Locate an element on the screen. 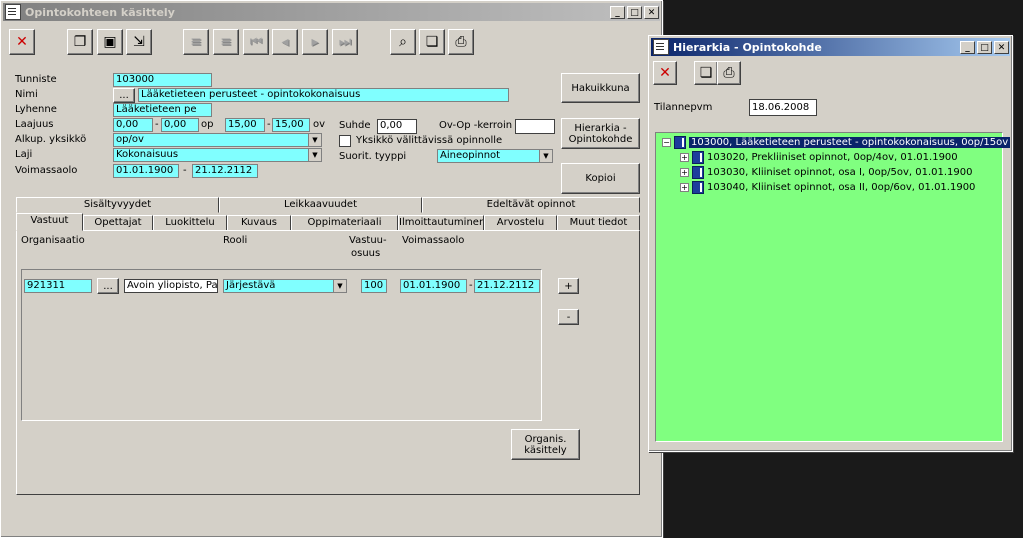 The width and height of the screenshot is (1023, 538). kopioi-button: Kopioi is located at coordinates (600, 178).